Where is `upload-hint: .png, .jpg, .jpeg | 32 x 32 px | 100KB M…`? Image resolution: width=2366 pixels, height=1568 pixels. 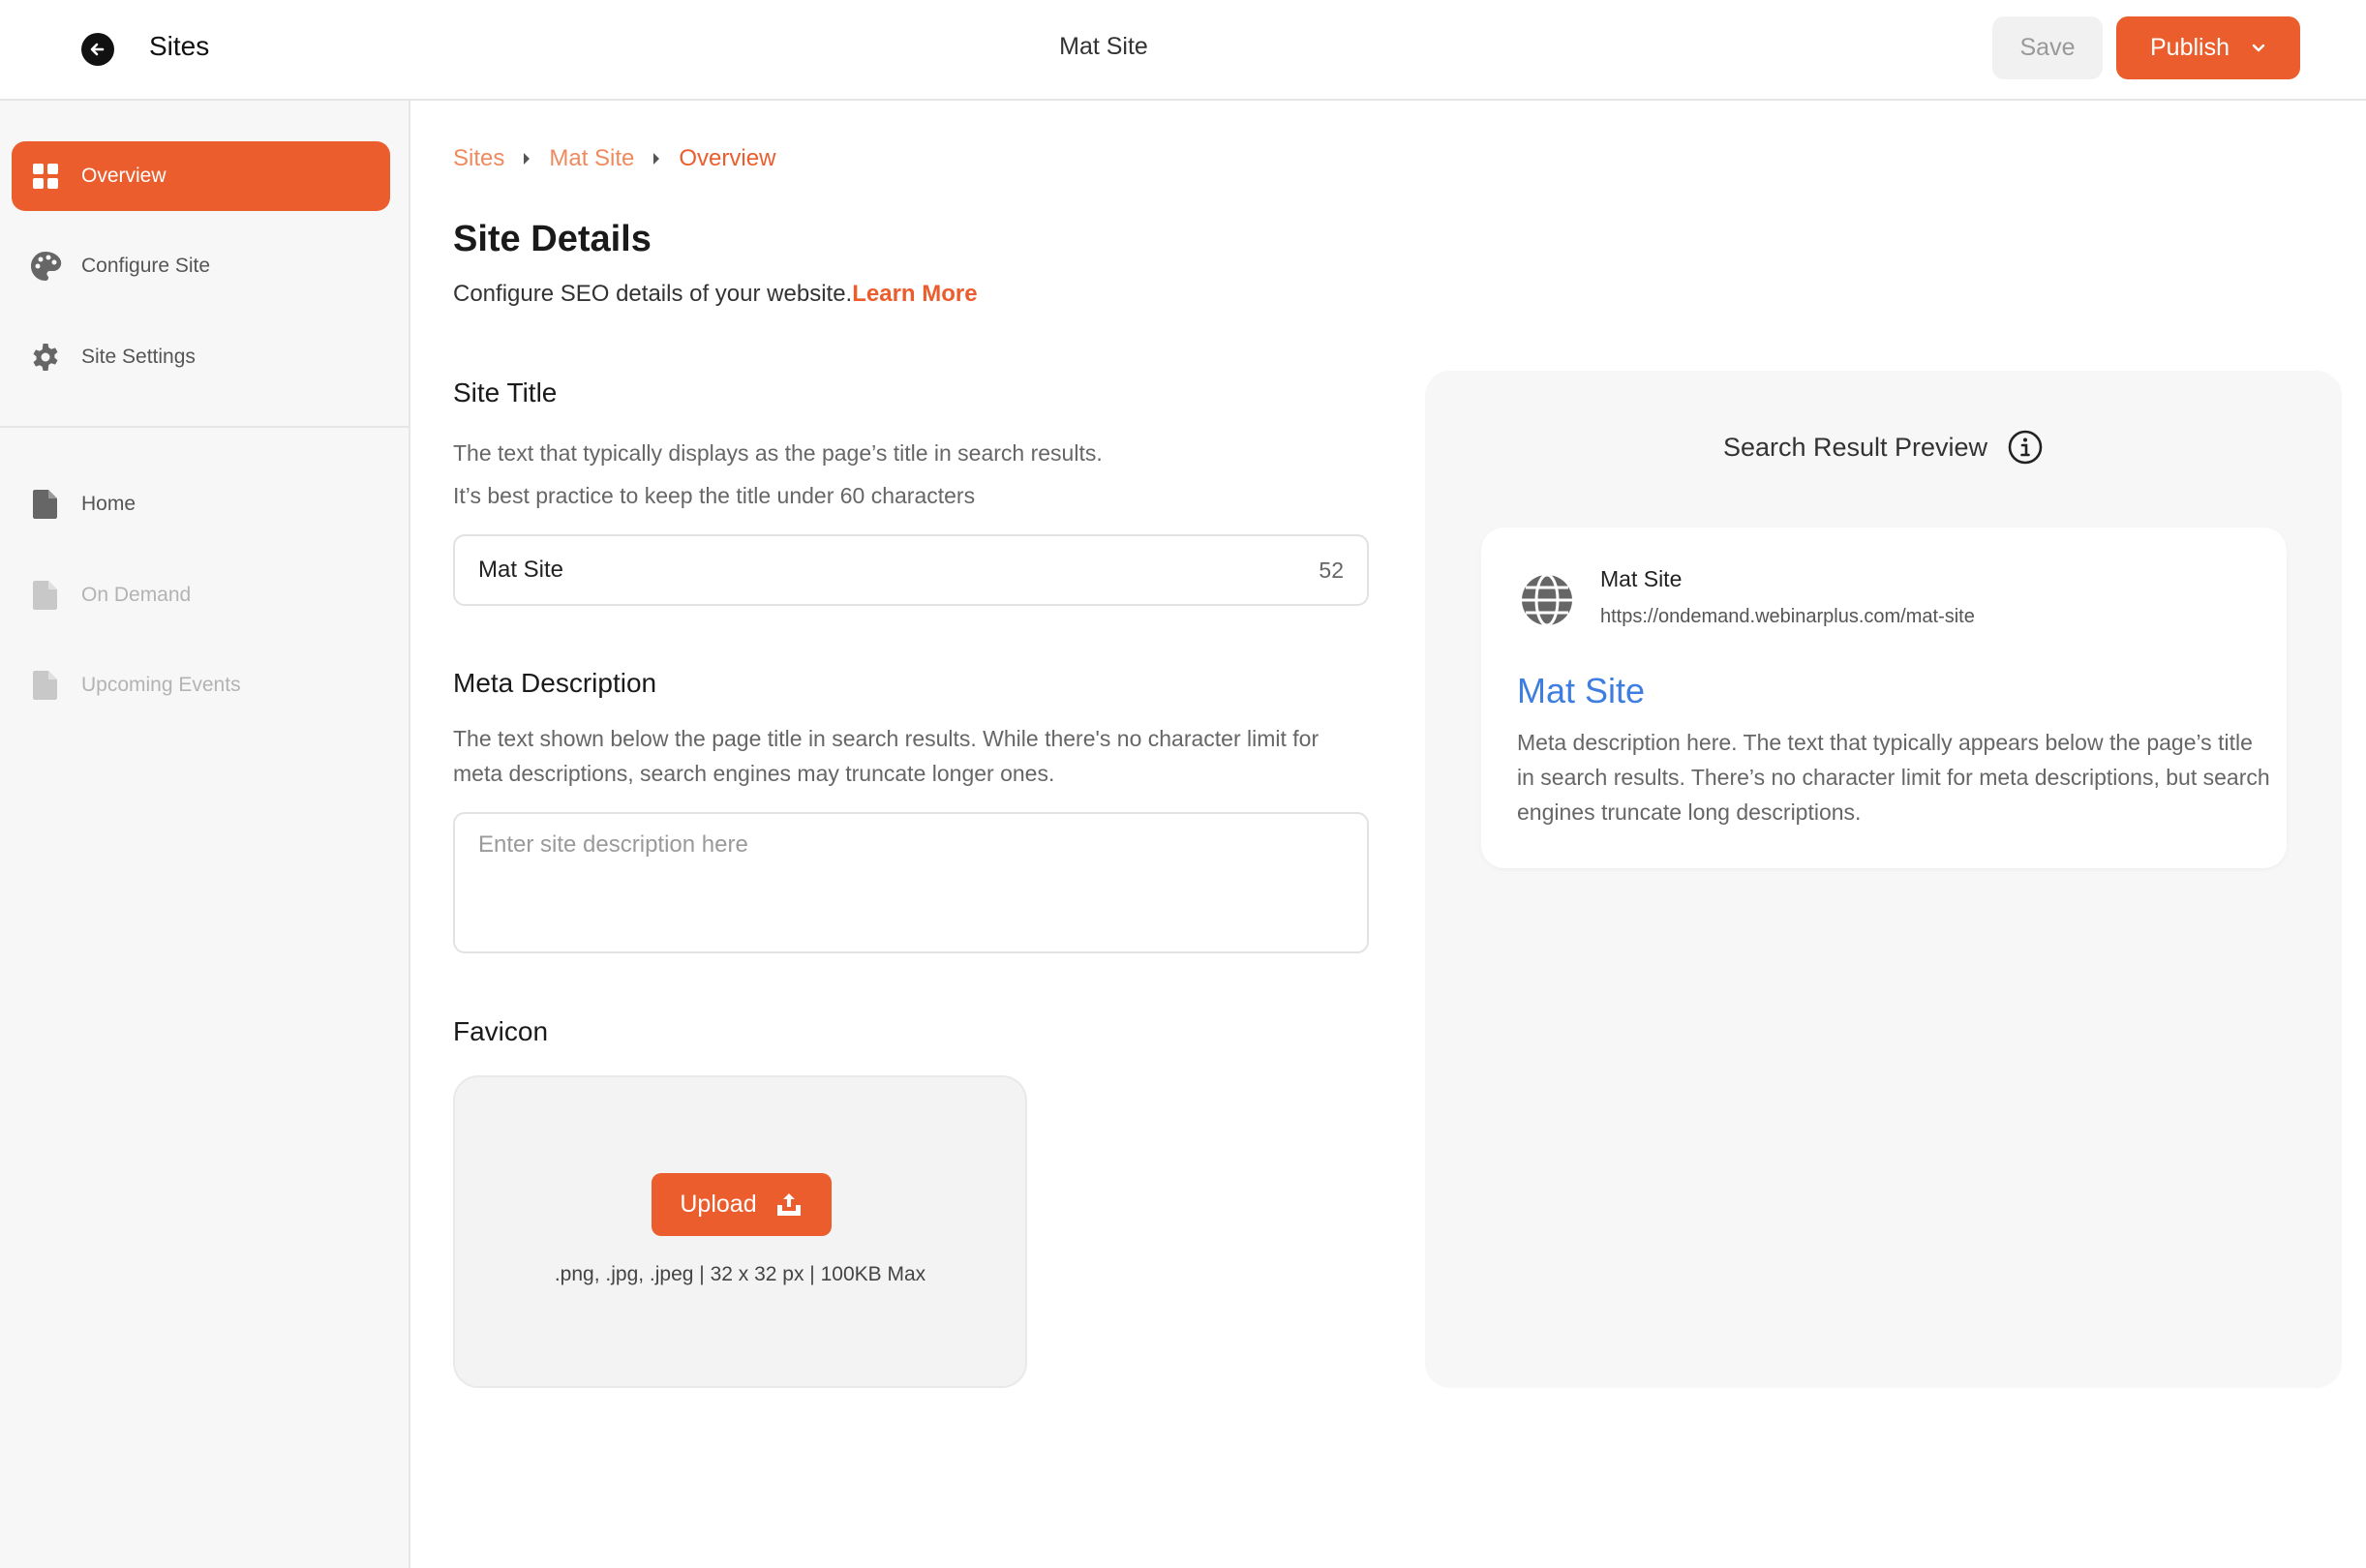 upload-hint: .png, .jpg, .jpeg | 32 x 32 px | 100KB M… is located at coordinates (740, 1274).